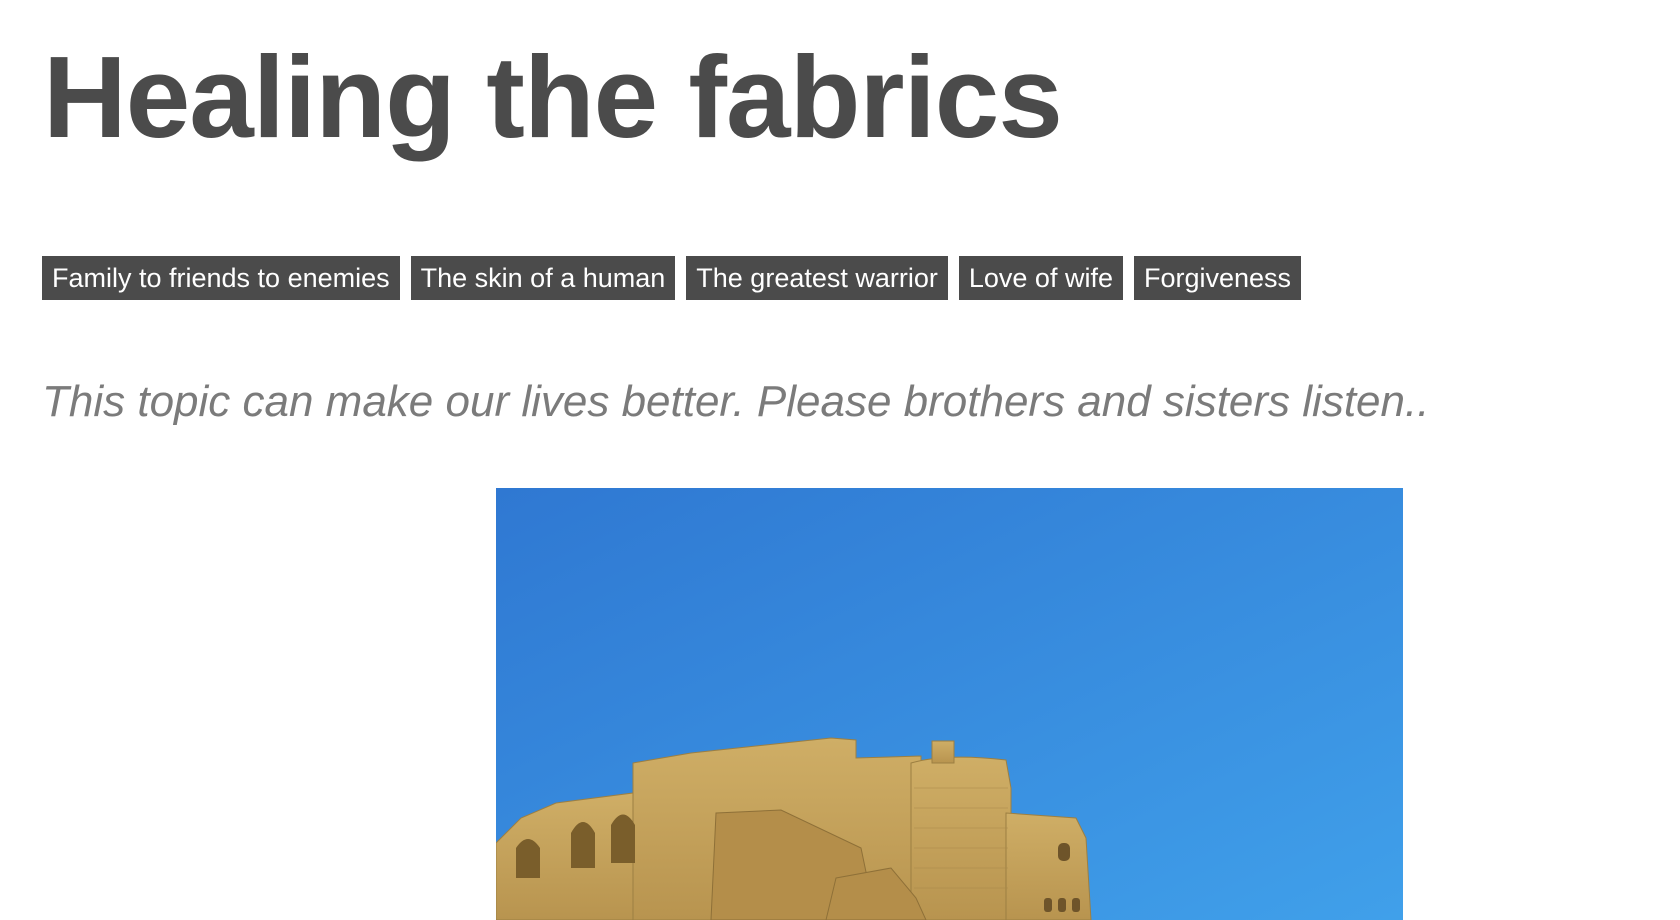 The image size is (1680, 920). Describe the element at coordinates (817, 278) in the screenshot. I see `tag-the-greatest-warrior: The greatest warrior` at that location.